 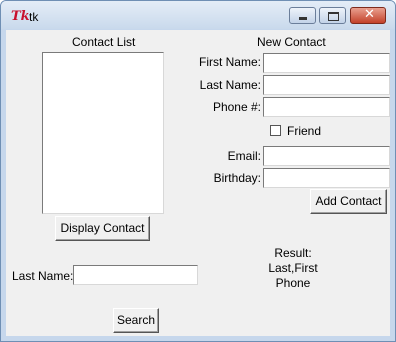 I want to click on contact-listbox, so click(x=103, y=133).